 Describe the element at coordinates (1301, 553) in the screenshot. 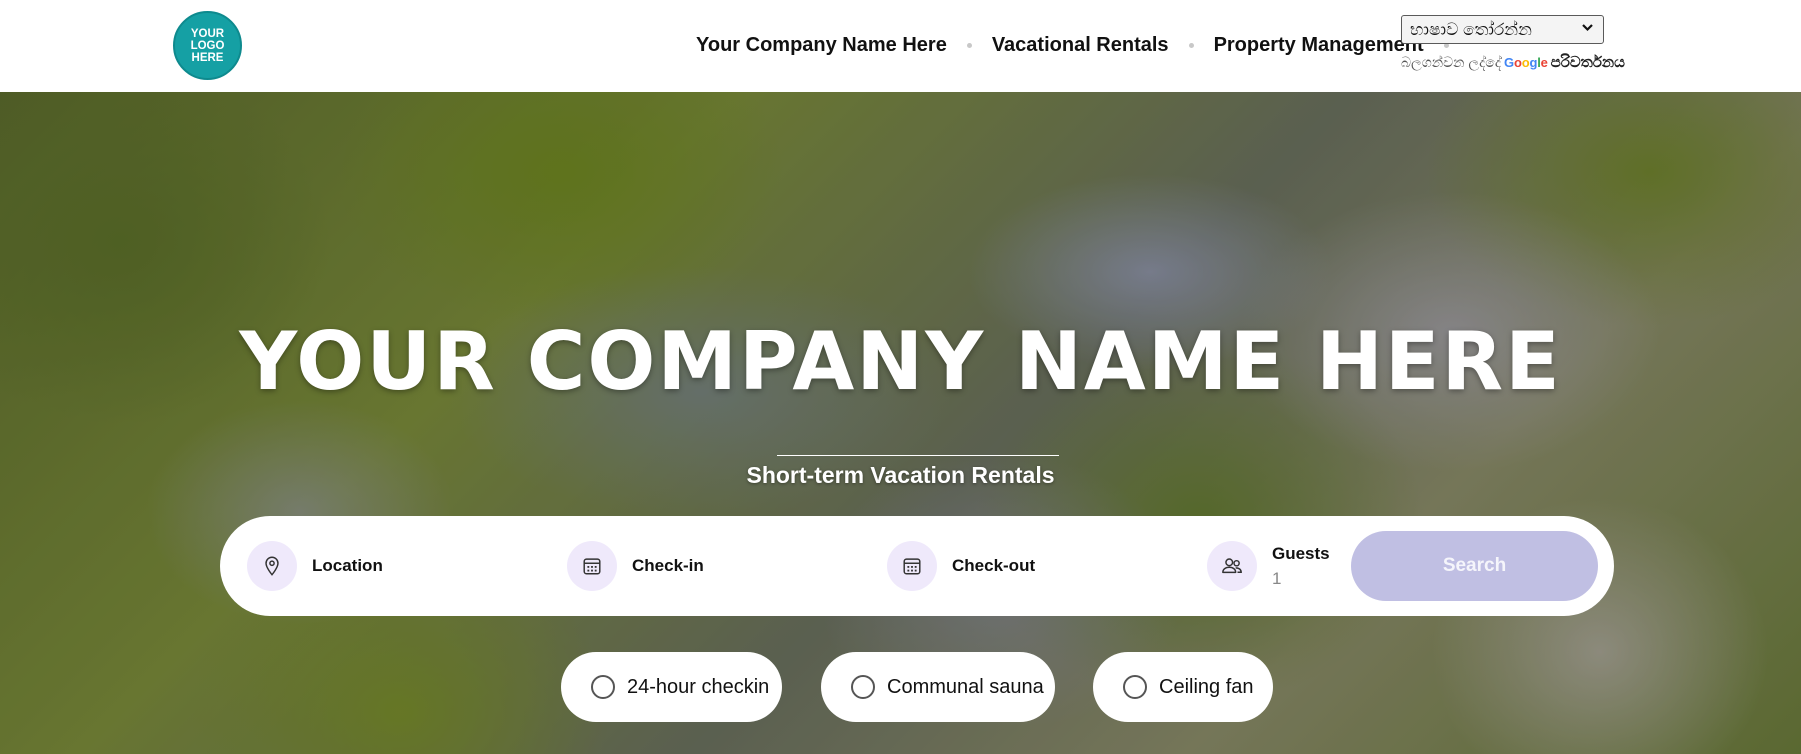

I see `guests-label: Guests` at that location.